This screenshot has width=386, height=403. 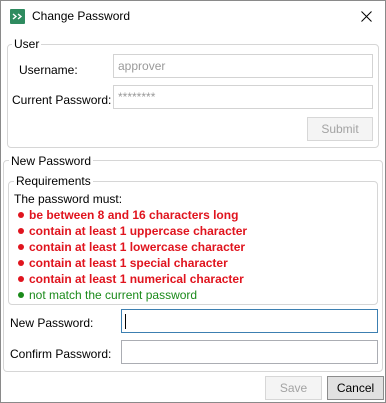 I want to click on pass-dot-icon, so click(x=21, y=295).